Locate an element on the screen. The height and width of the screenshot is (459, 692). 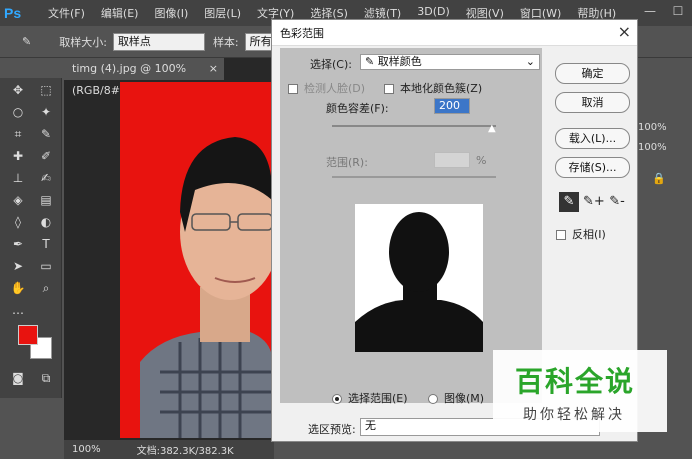
range-unit: % is located at coordinates (481, 160).